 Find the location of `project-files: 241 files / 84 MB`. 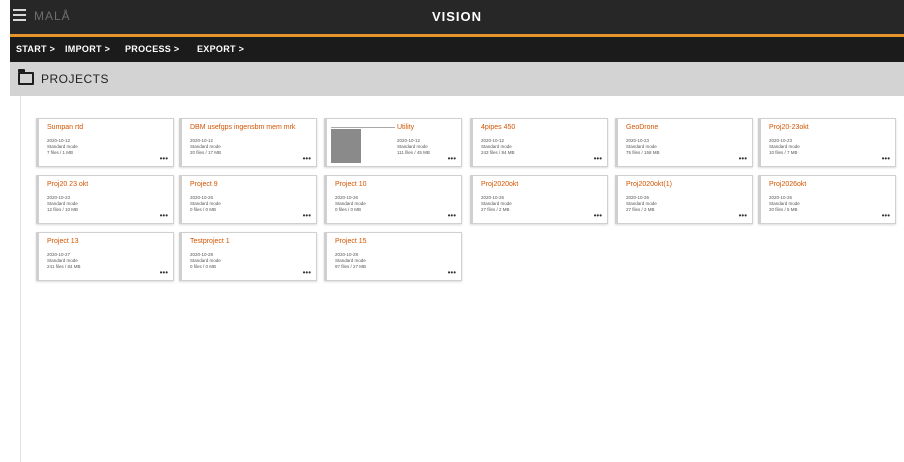

project-files: 241 files / 84 MB is located at coordinates (64, 266).